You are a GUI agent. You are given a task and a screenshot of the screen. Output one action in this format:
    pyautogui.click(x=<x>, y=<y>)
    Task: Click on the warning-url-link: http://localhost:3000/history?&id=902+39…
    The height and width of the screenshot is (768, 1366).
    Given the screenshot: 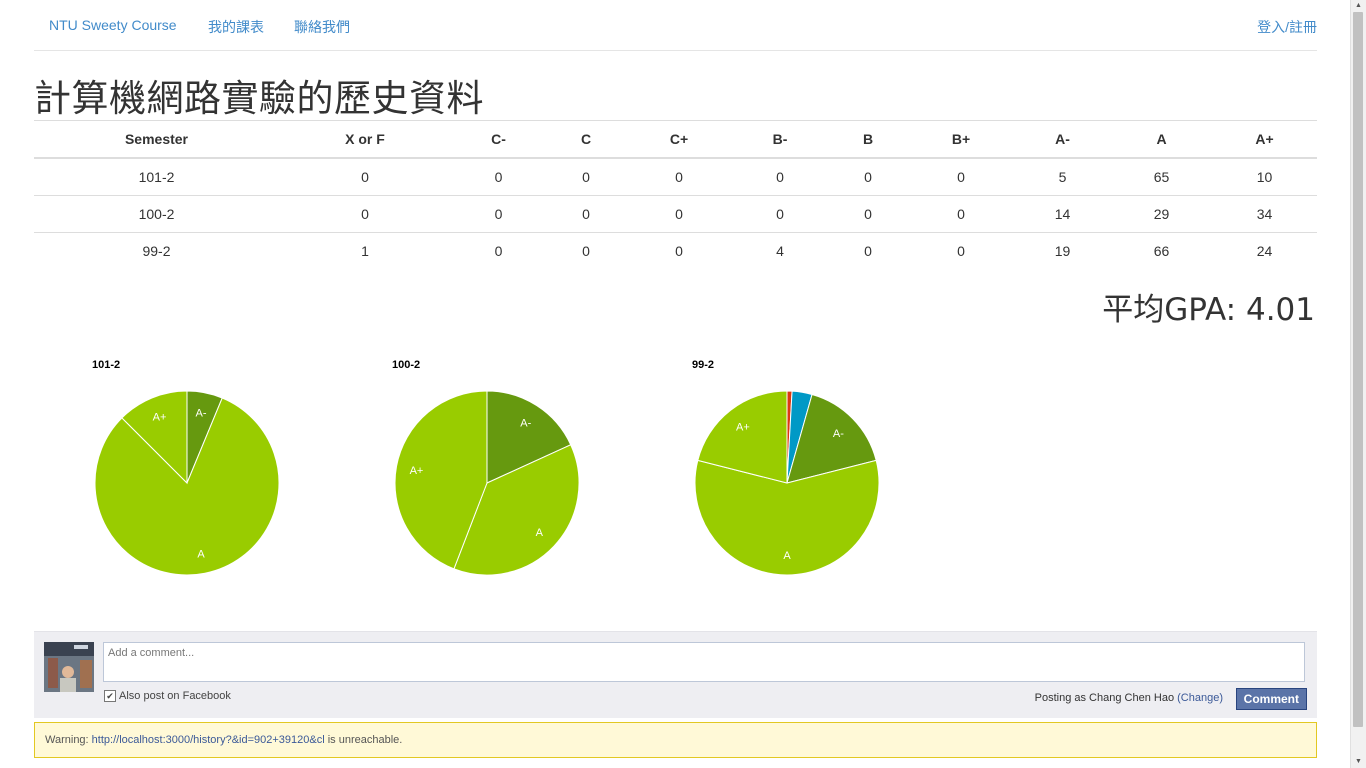 What is the action you would take?
    pyautogui.click(x=208, y=740)
    